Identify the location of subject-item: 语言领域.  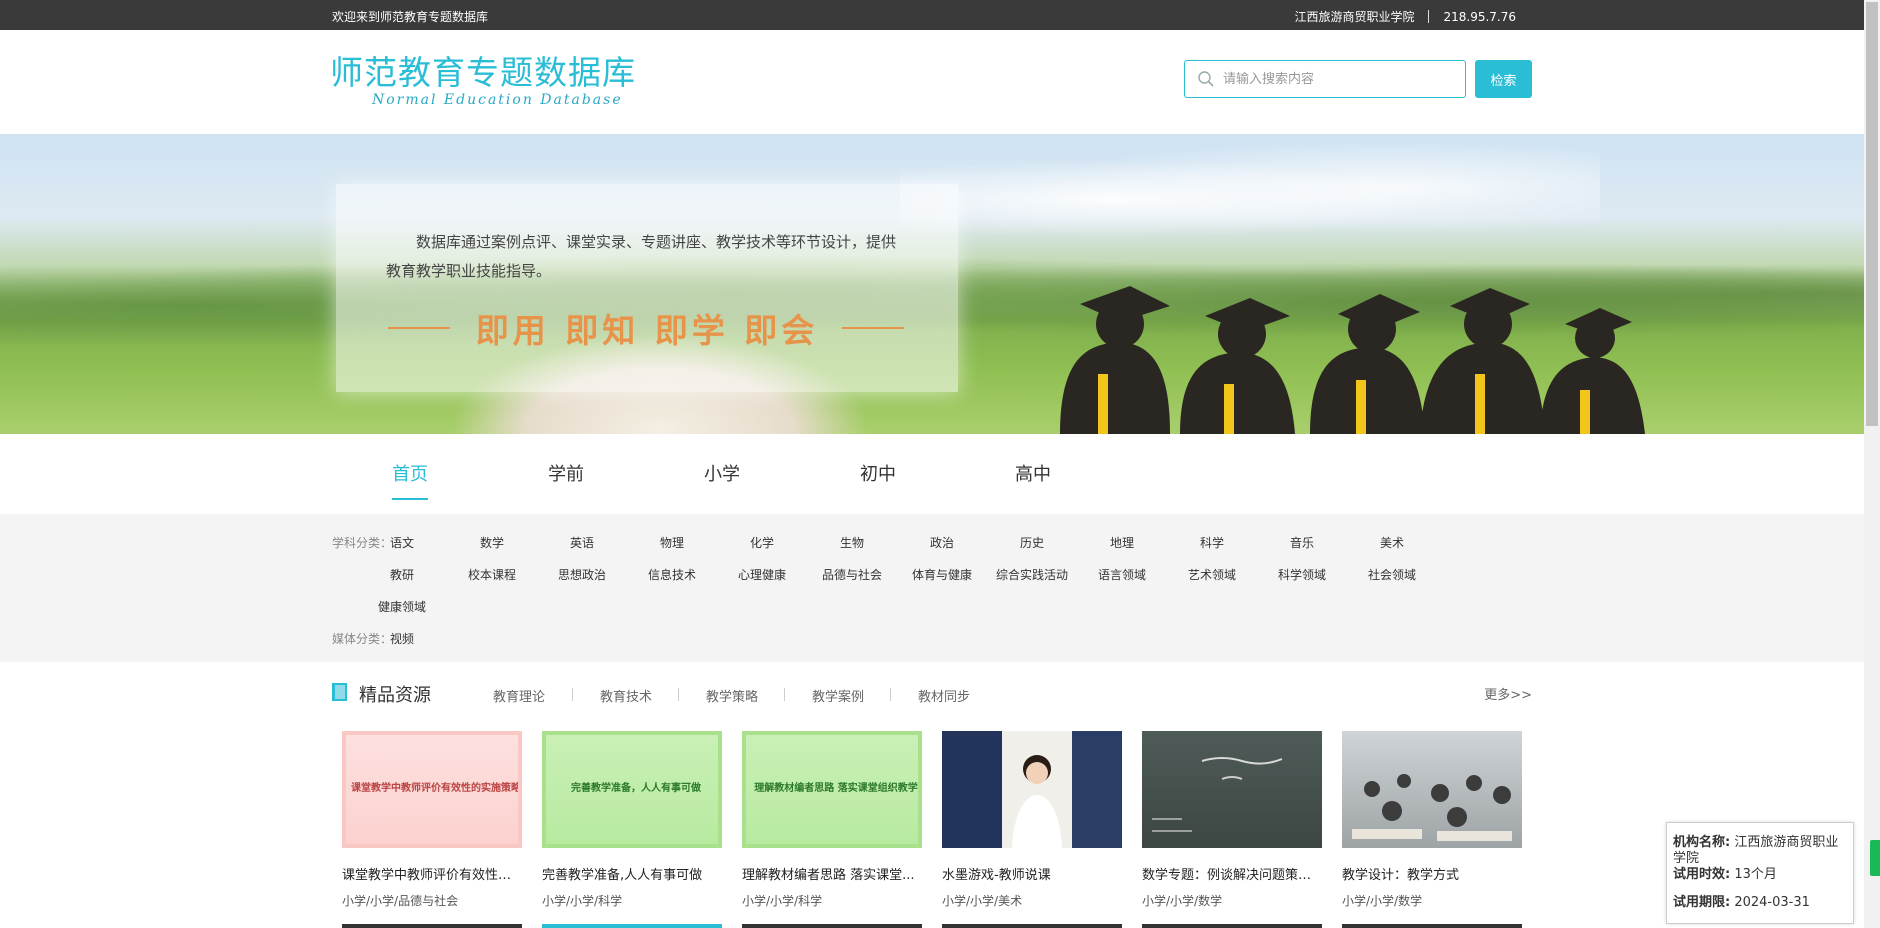
(1122, 574).